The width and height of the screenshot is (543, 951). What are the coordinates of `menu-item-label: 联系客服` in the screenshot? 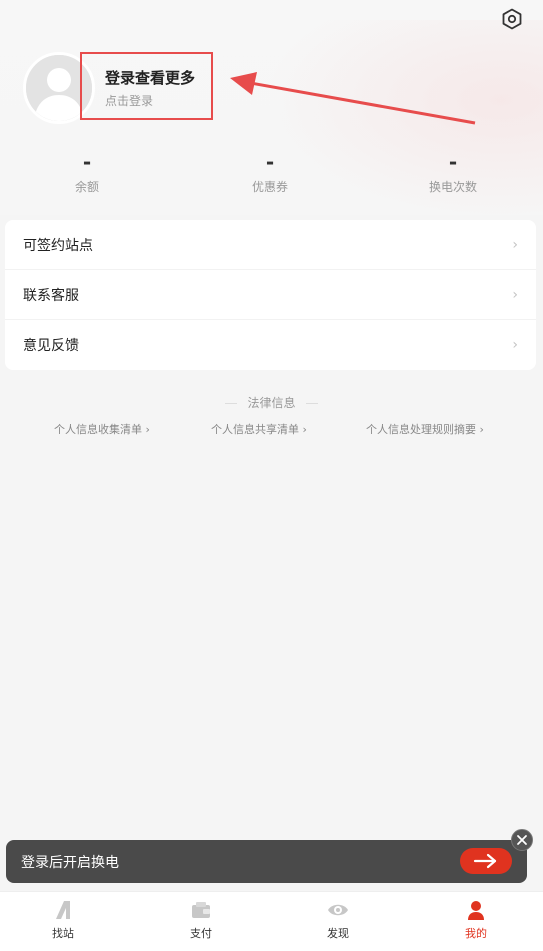 It's located at (51, 295).